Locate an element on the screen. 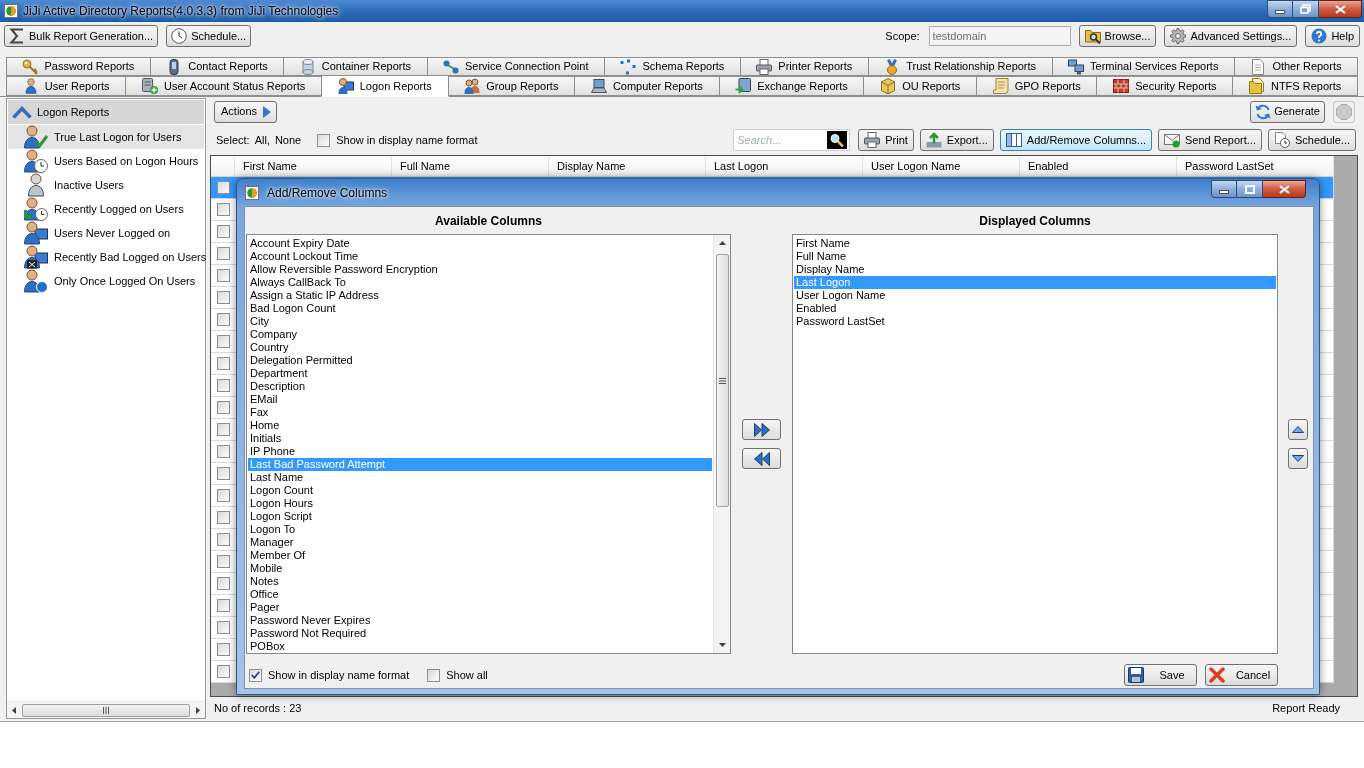 This screenshot has height=768, width=1364. tab: Password Reports is located at coordinates (78, 66).